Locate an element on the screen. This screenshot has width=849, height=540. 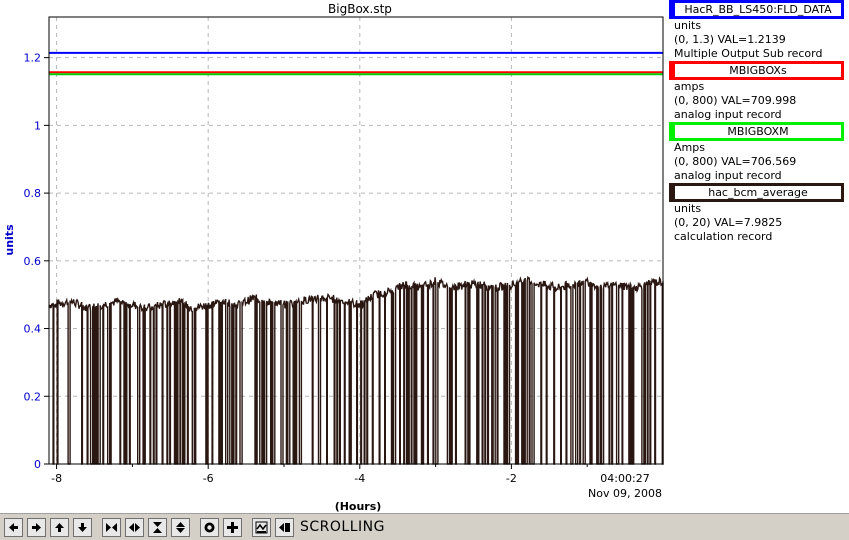
zoom-in-x-button is located at coordinates (111, 527).